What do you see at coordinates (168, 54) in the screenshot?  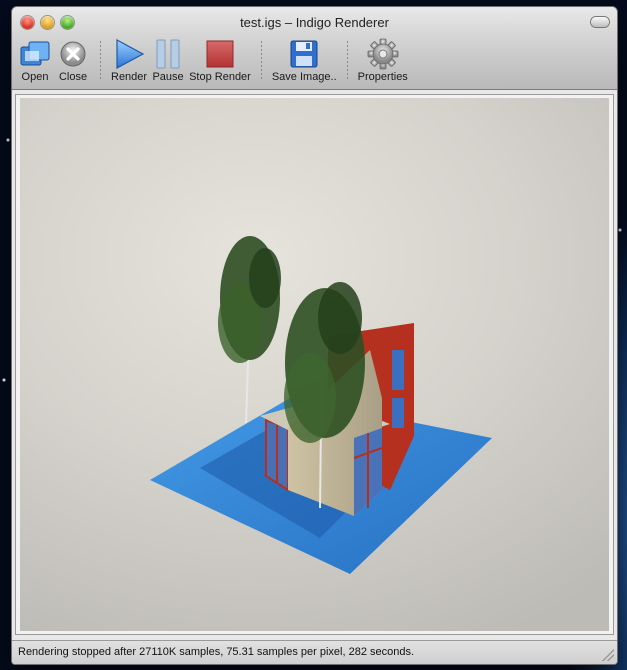 I see `pause-icon` at bounding box center [168, 54].